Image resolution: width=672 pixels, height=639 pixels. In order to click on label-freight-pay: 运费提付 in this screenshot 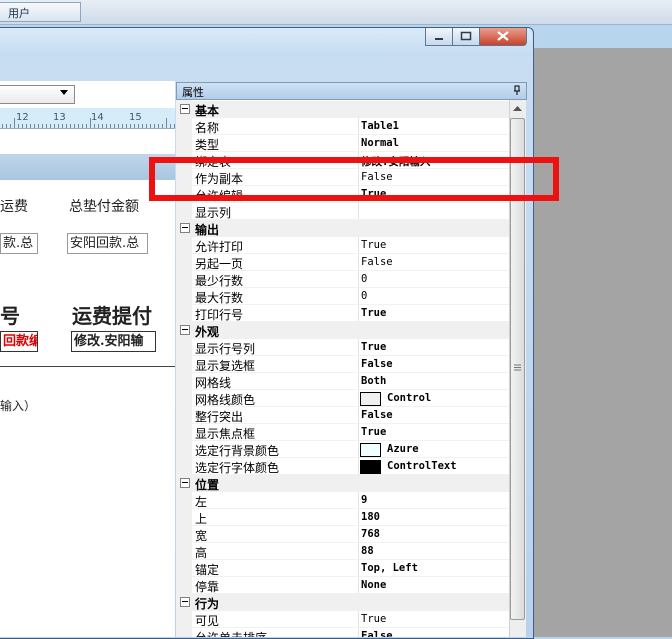, I will do `click(112, 316)`.